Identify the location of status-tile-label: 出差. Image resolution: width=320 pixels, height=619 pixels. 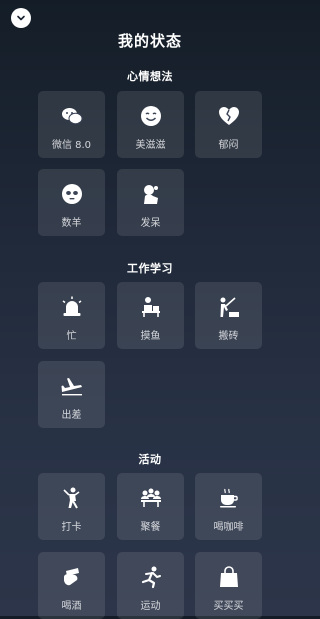
(71, 415).